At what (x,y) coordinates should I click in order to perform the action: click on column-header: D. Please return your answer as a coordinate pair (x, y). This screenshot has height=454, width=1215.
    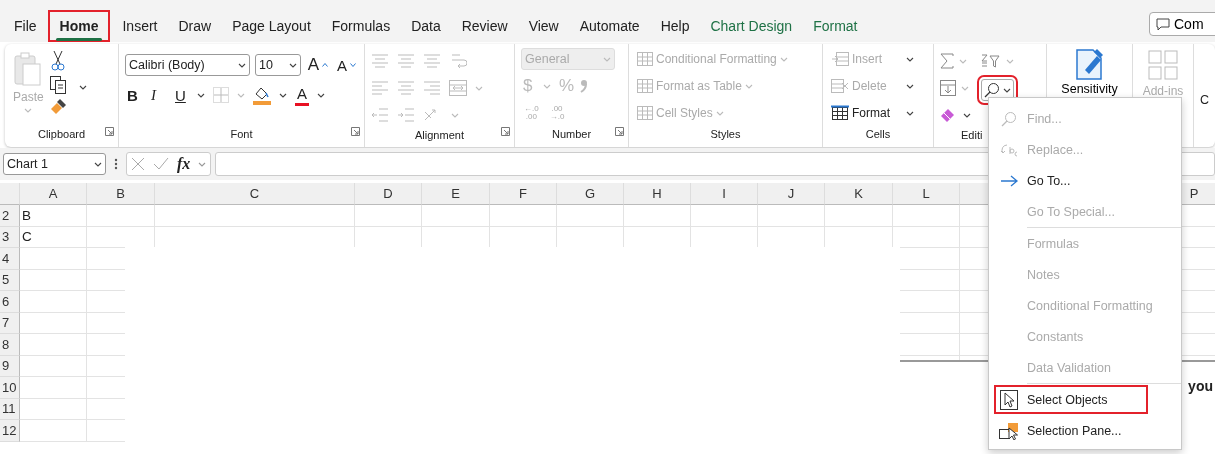
    Looking at the image, I should click on (388, 194).